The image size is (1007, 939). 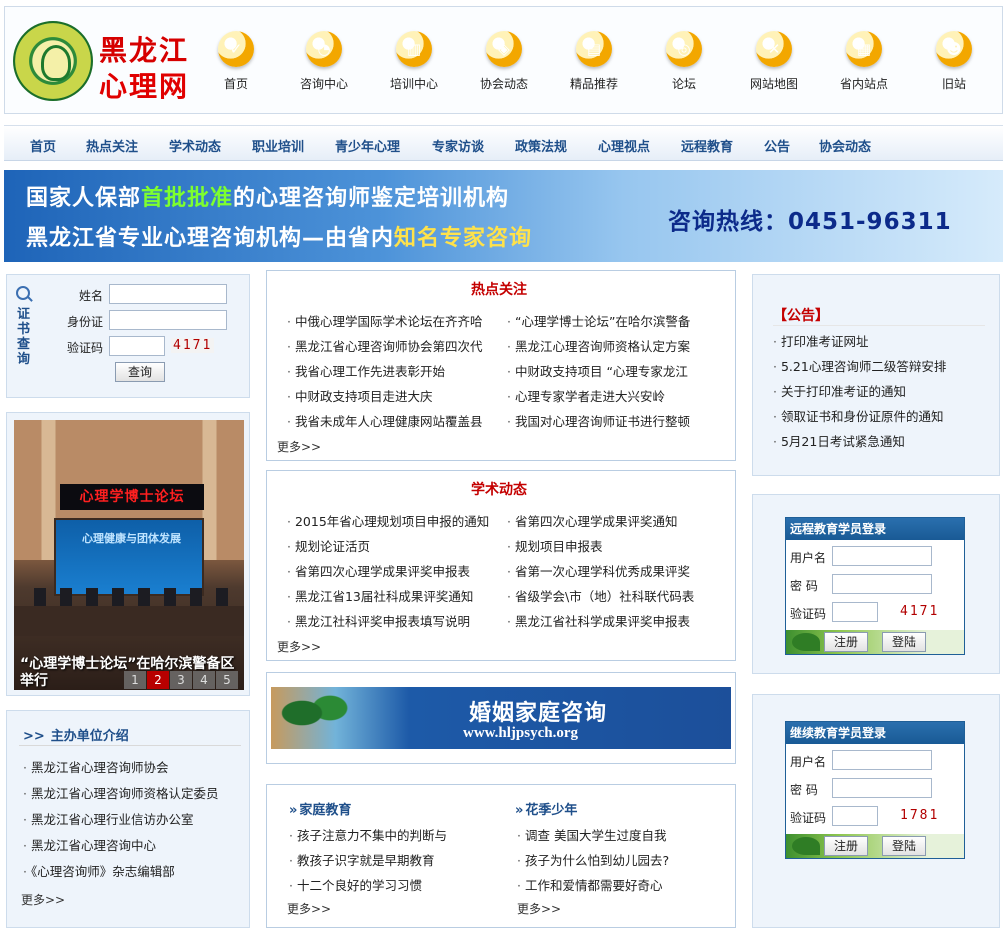 What do you see at coordinates (112, 145) in the screenshot?
I see `nav-hot-topics: 热点关注` at bounding box center [112, 145].